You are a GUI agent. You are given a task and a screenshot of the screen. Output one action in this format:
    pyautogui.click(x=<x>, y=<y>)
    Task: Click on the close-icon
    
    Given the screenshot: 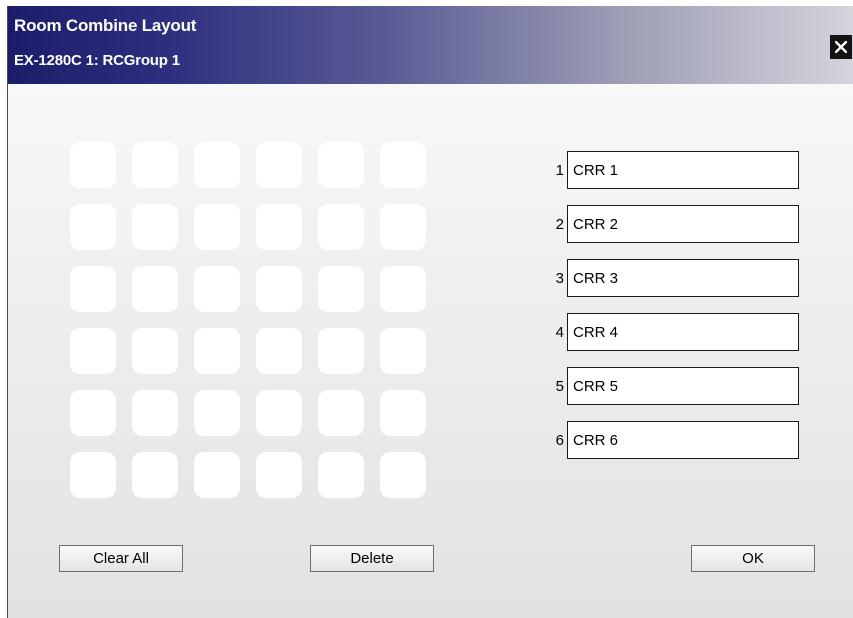 What is the action you would take?
    pyautogui.click(x=841, y=47)
    